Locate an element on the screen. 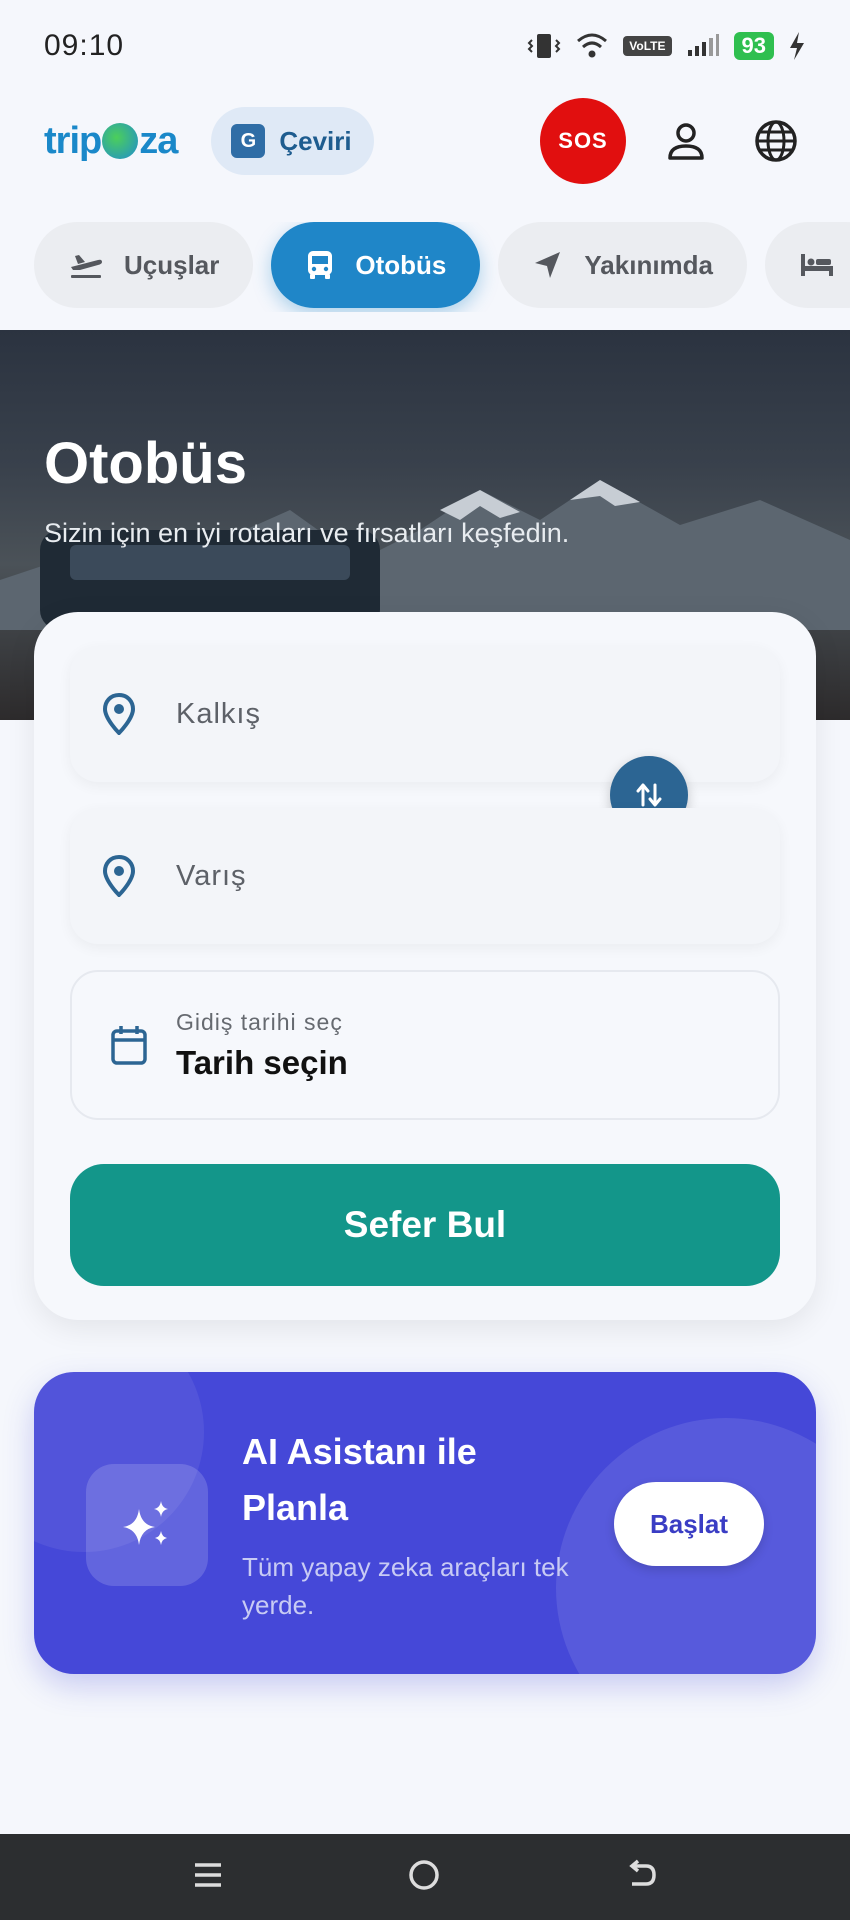 Image resolution: width=850 pixels, height=1920 pixels. app-header: trip za G Çeviri SOS is located at coordinates (425, 141).